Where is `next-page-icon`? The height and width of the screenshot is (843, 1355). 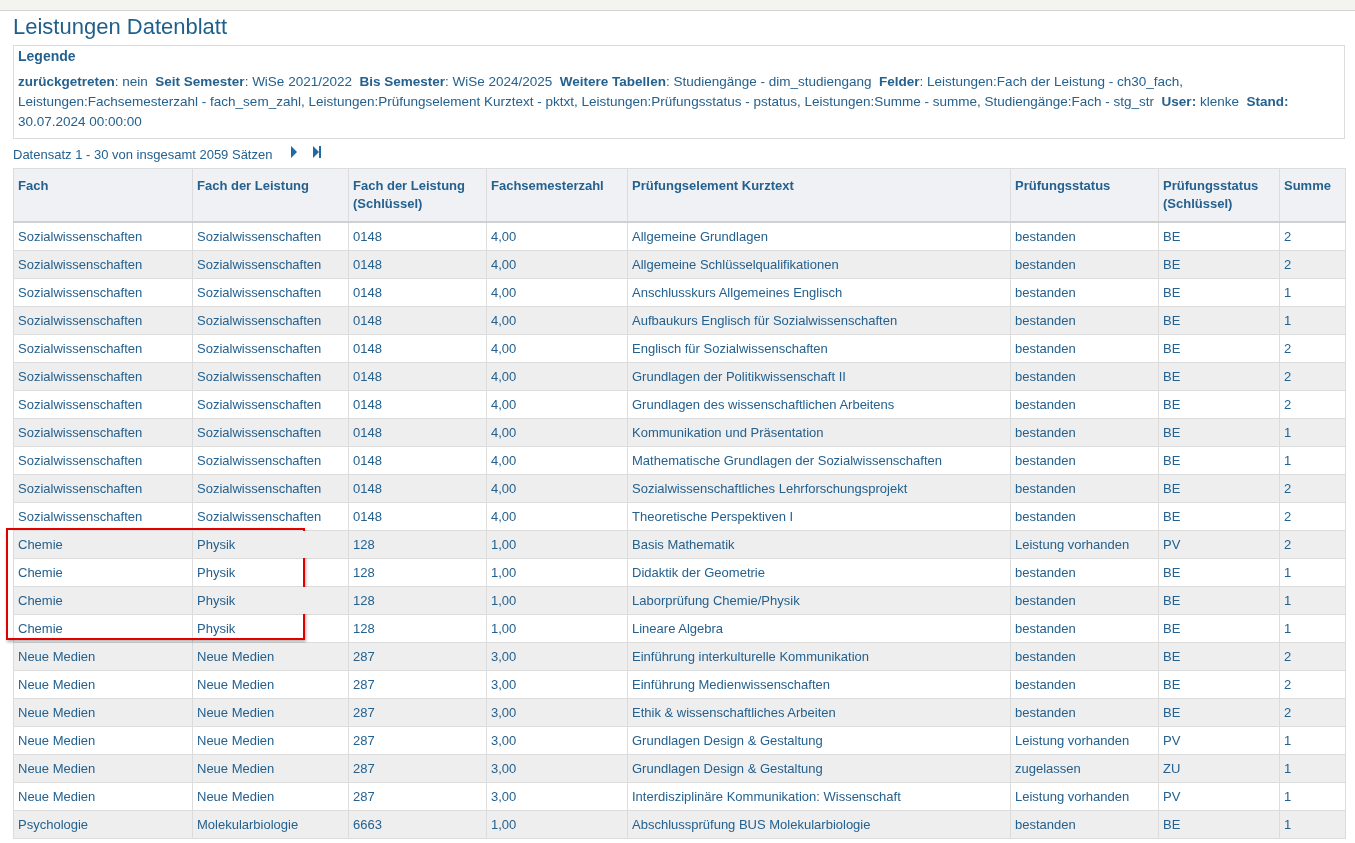
next-page-icon is located at coordinates (294, 151).